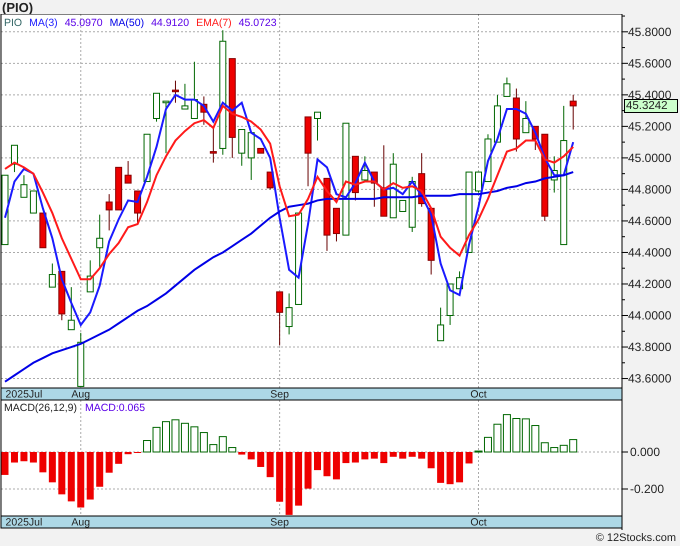 The image size is (680, 546). What do you see at coordinates (650, 379) in the screenshot?
I see `price-axis-label: 43.6000` at bounding box center [650, 379].